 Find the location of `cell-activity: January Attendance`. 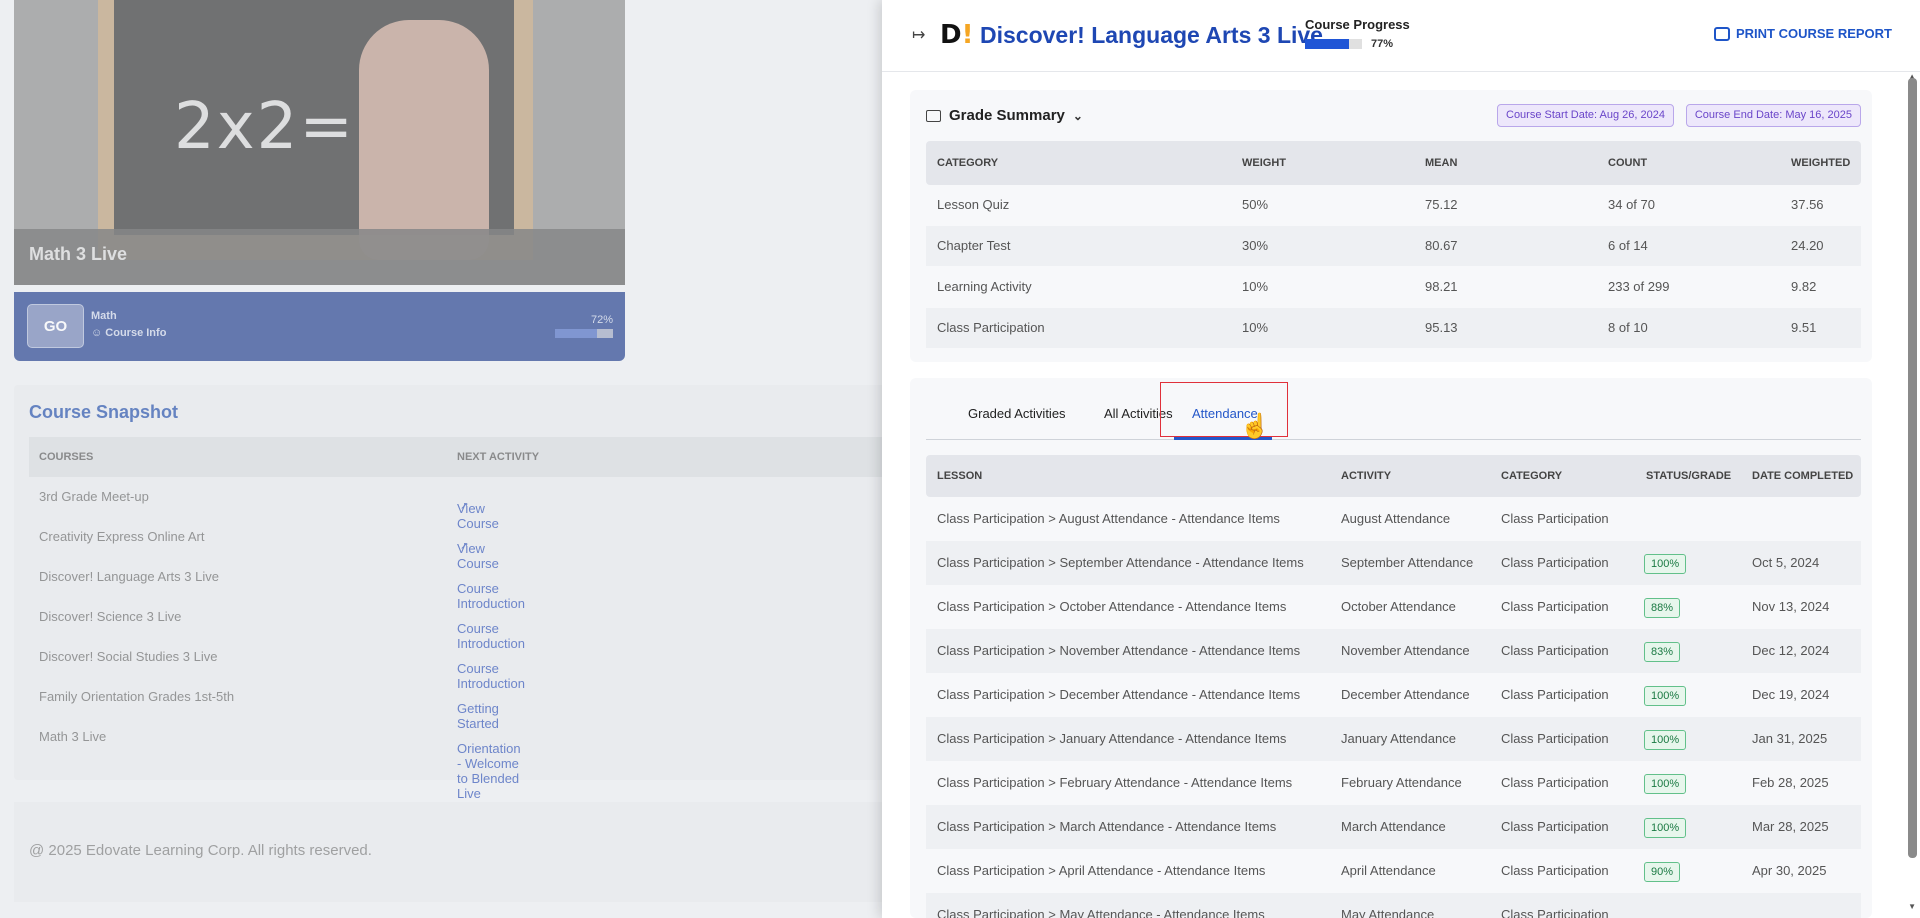

cell-activity: January Attendance is located at coordinates (1398, 738).